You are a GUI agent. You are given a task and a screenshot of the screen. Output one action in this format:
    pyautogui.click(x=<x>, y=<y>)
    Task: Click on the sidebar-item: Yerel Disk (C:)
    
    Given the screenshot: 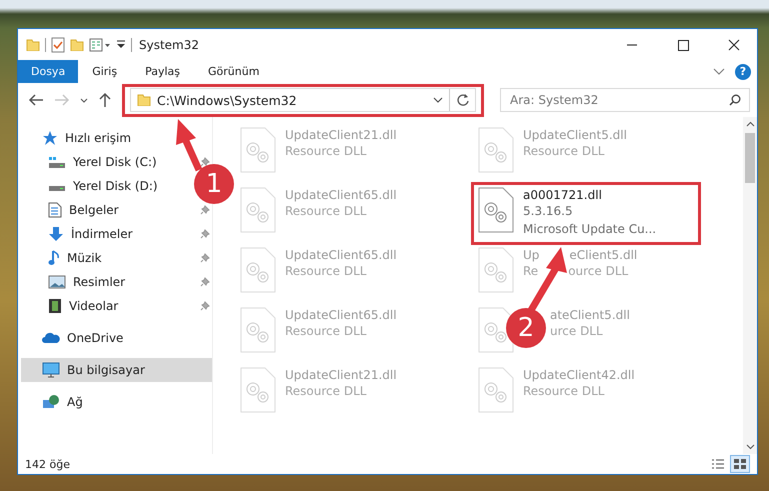 What is the action you would take?
    pyautogui.click(x=115, y=162)
    